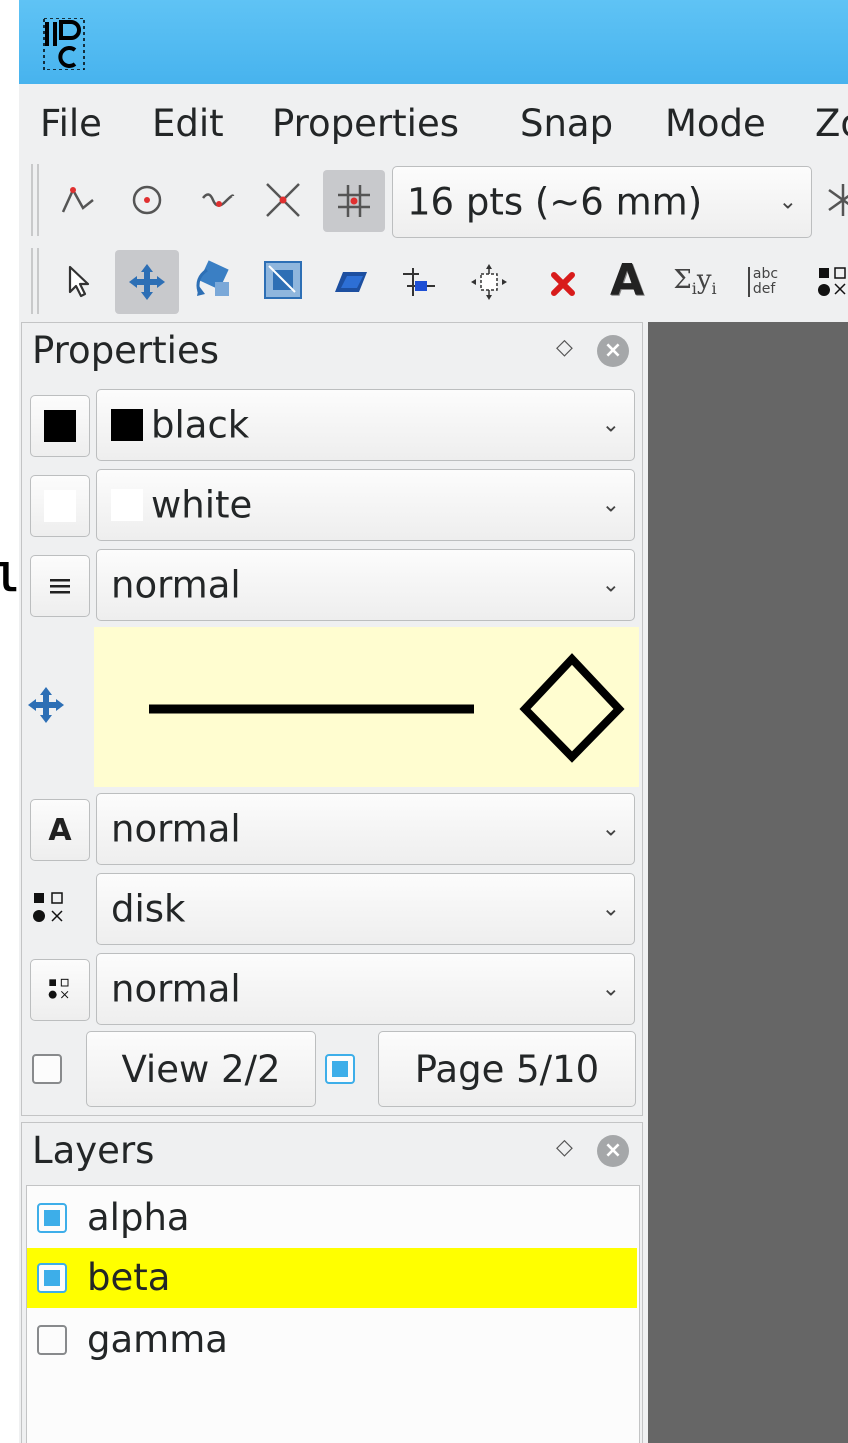  What do you see at coordinates (387, 708) in the screenshot?
I see `arrow-preview` at bounding box center [387, 708].